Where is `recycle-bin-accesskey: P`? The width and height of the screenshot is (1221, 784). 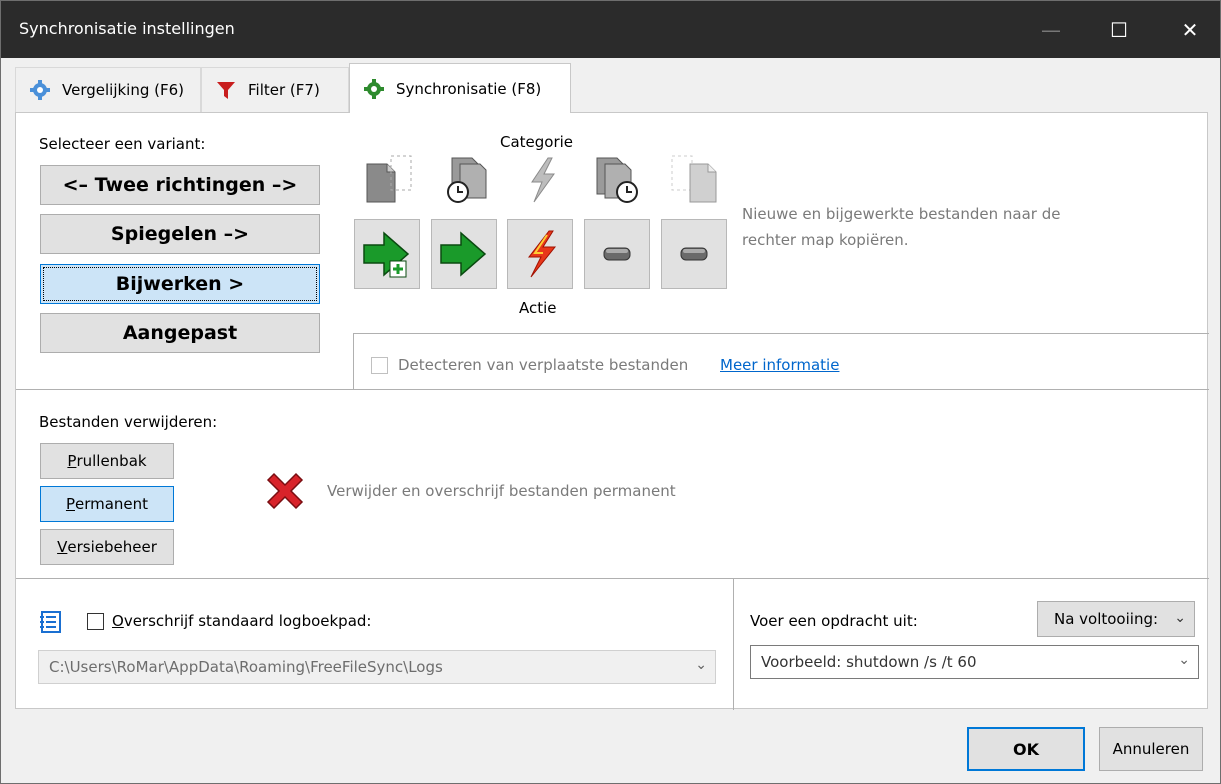 recycle-bin-accesskey: P is located at coordinates (72, 461).